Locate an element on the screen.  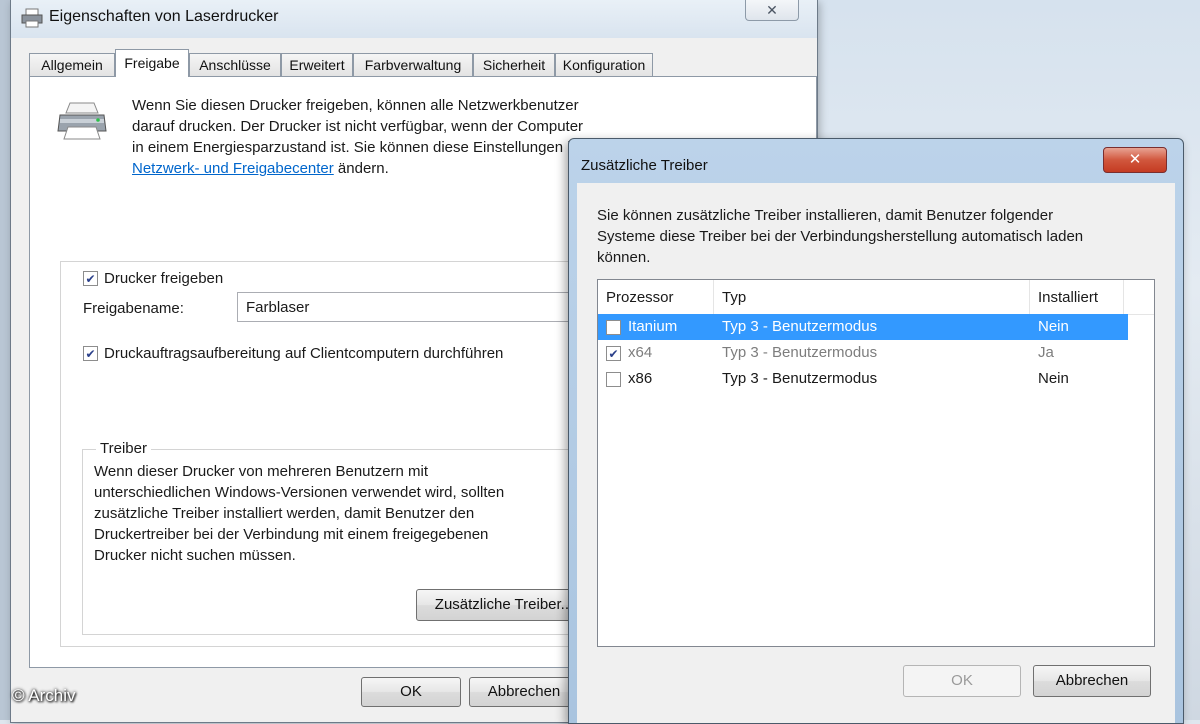
network-sharing-center-link: Netzwerk- und Freigabecenter is located at coordinates (233, 168).